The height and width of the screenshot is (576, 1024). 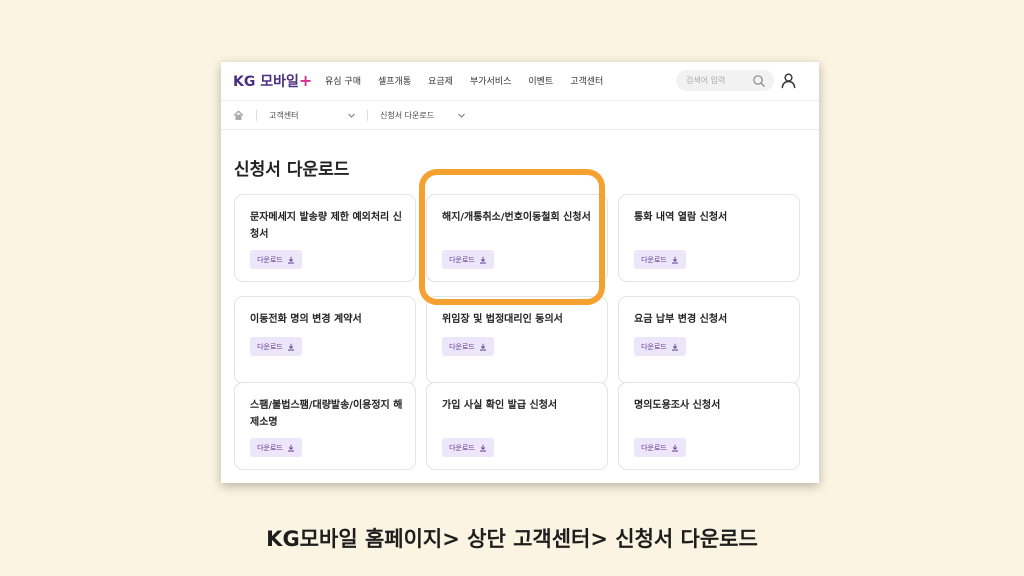 I want to click on main-nav: 유심 구매 셀프개통 요금제 부가서비스 이벤트 고객센터, so click(x=472, y=80).